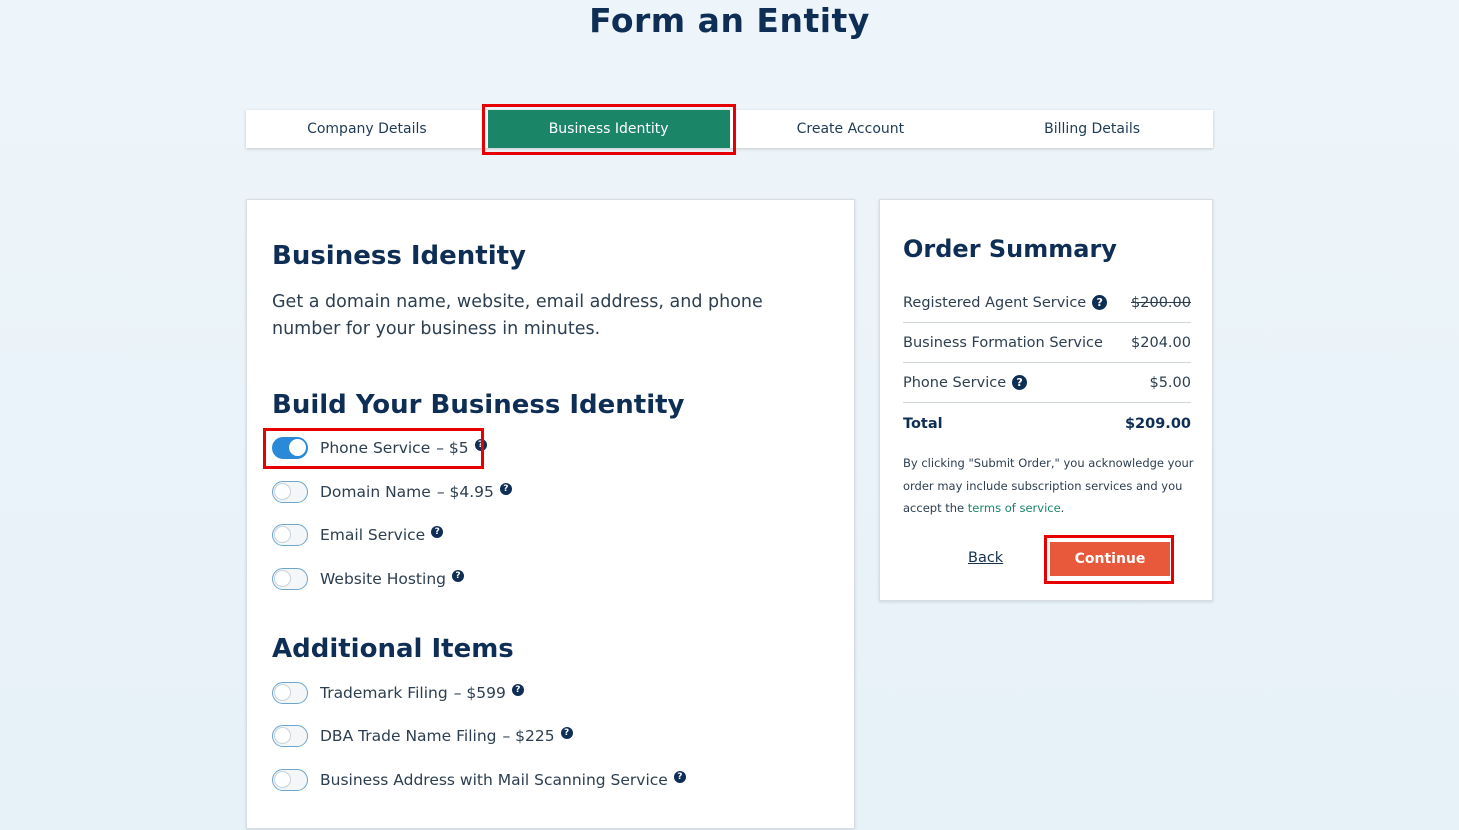  What do you see at coordinates (375, 492) in the screenshot?
I see `option-label: Domain Name` at bounding box center [375, 492].